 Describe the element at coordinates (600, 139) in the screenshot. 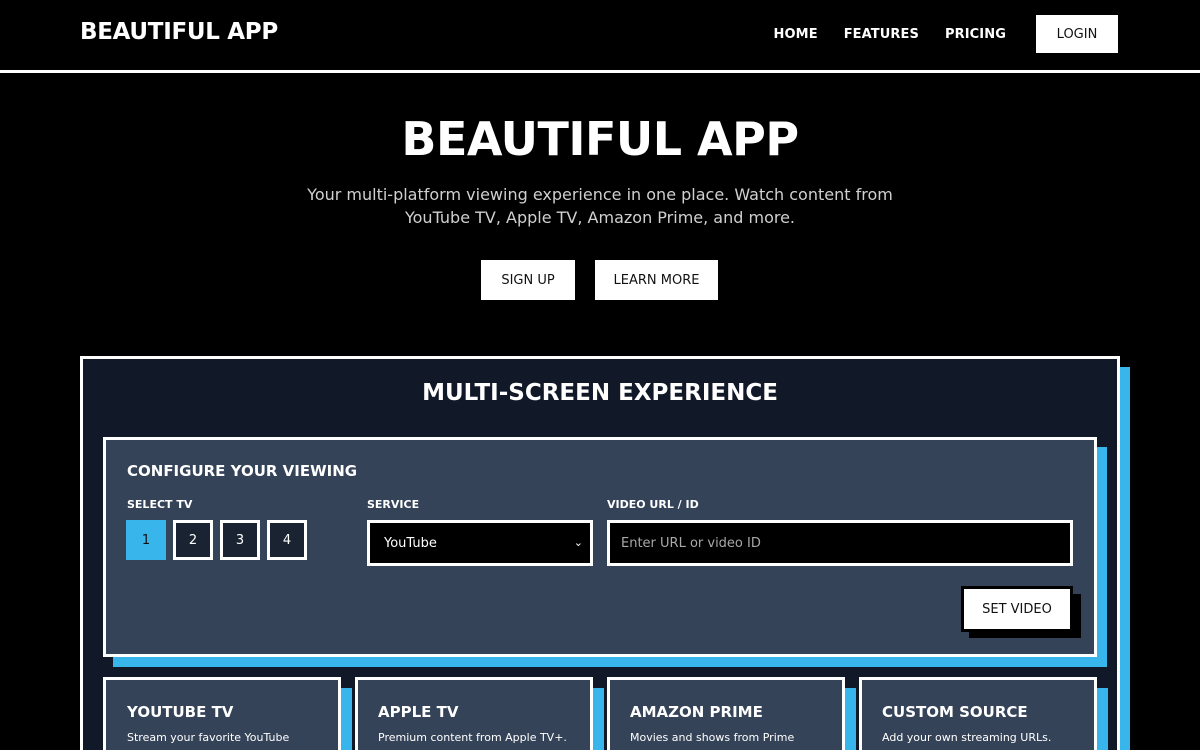

I see `hero-title: BEAUTIFUL APP` at that location.